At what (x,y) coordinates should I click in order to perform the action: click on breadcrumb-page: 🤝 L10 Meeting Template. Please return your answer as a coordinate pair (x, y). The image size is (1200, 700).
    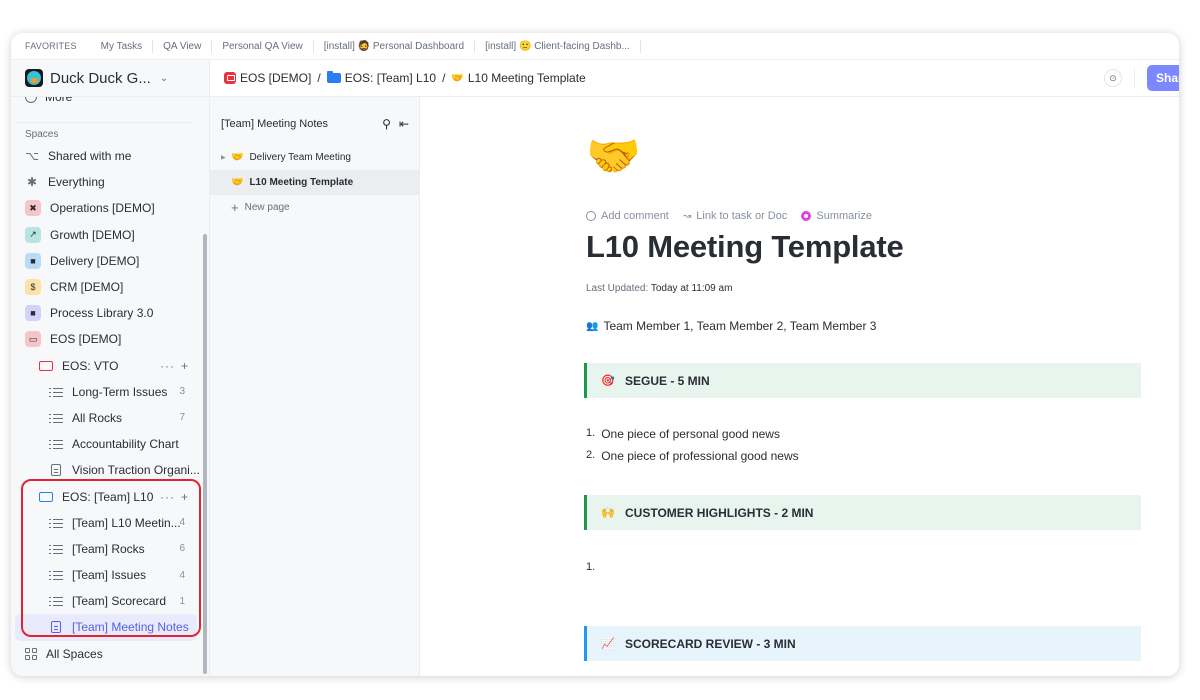
    Looking at the image, I should click on (518, 78).